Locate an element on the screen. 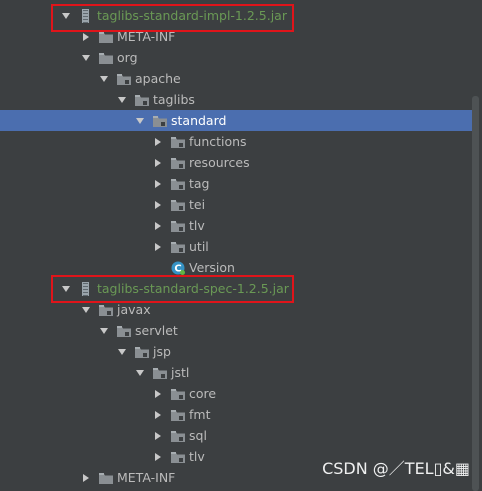 This screenshot has height=491, width=482. tree-row-label: util is located at coordinates (199, 246).